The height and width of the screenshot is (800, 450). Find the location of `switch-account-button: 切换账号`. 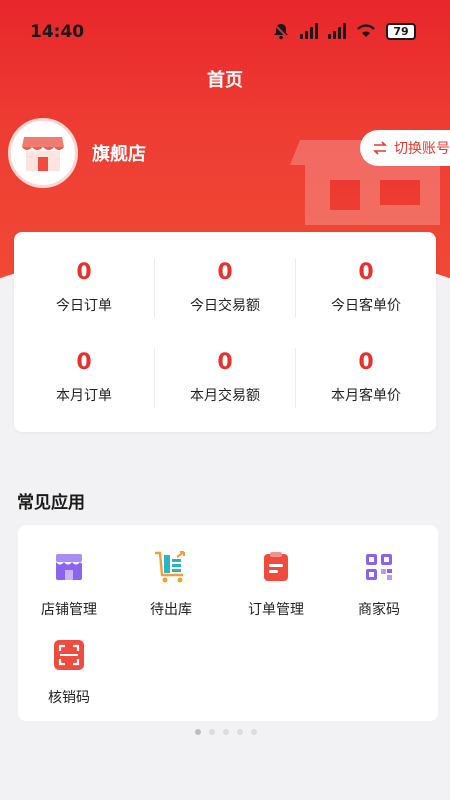

switch-account-button: 切换账号 is located at coordinates (405, 148).